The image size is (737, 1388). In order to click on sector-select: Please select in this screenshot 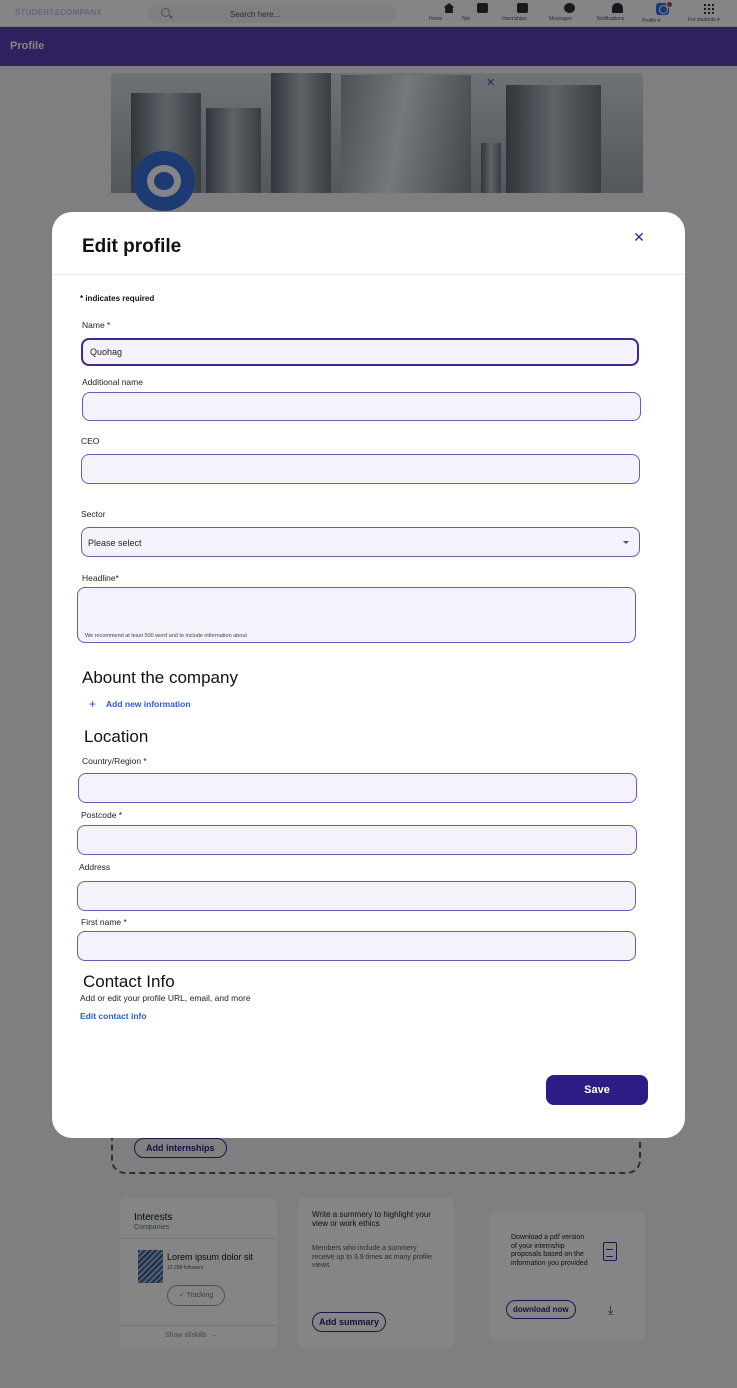, I will do `click(360, 542)`.